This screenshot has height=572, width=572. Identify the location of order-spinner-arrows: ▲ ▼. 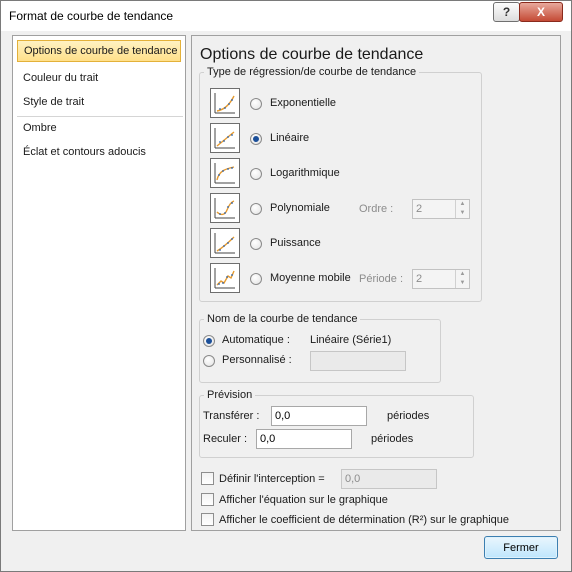
(462, 209).